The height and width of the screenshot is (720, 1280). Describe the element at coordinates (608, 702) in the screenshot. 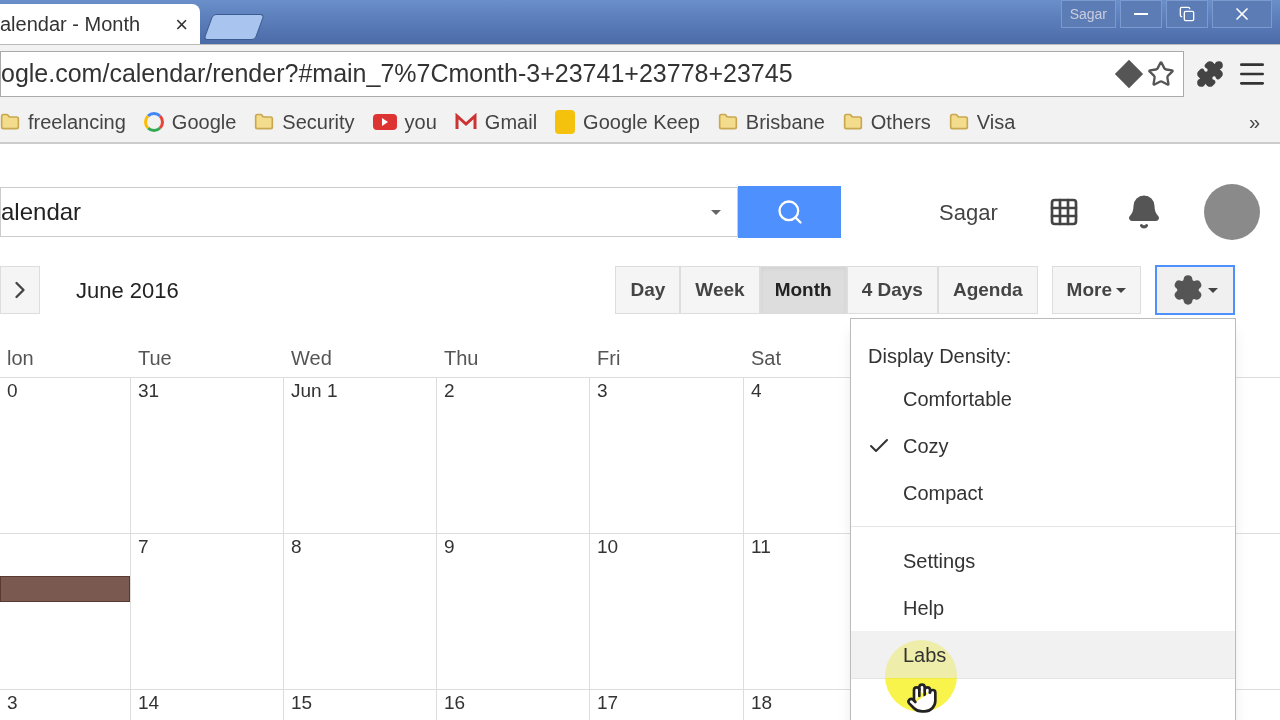

I see `day-number: 17` at that location.